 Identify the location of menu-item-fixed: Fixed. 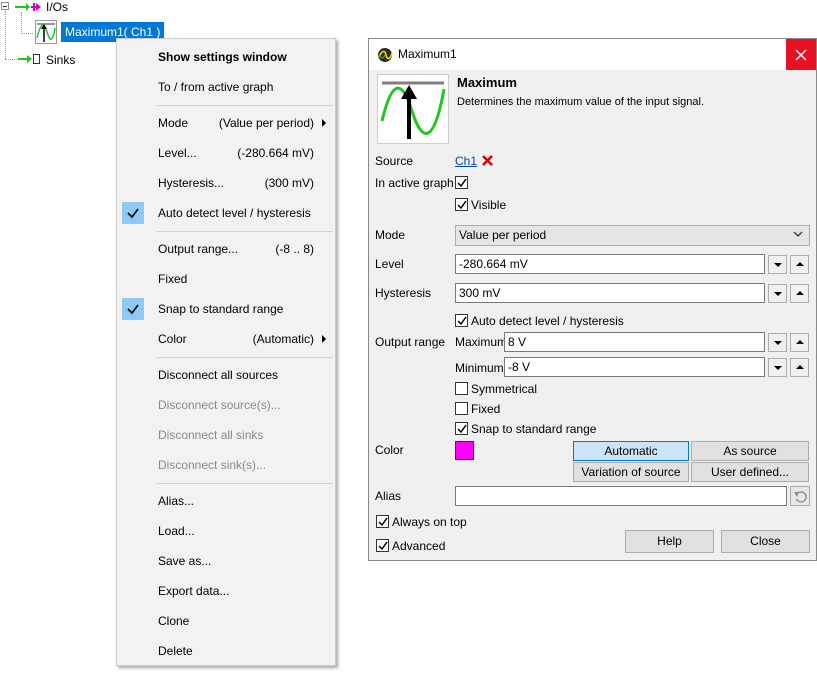
(226, 279).